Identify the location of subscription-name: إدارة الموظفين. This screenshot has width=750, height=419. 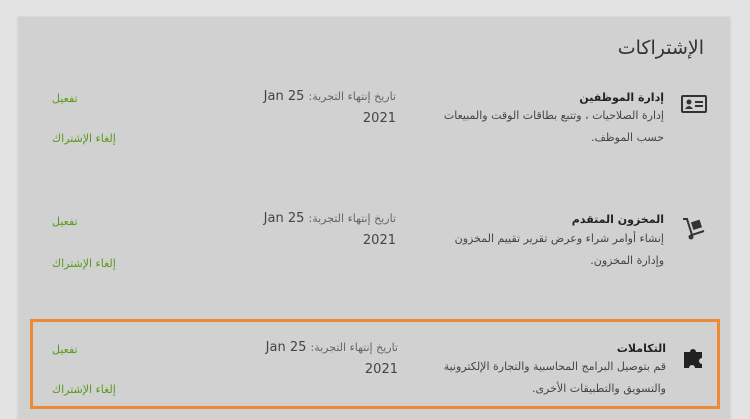
(621, 97).